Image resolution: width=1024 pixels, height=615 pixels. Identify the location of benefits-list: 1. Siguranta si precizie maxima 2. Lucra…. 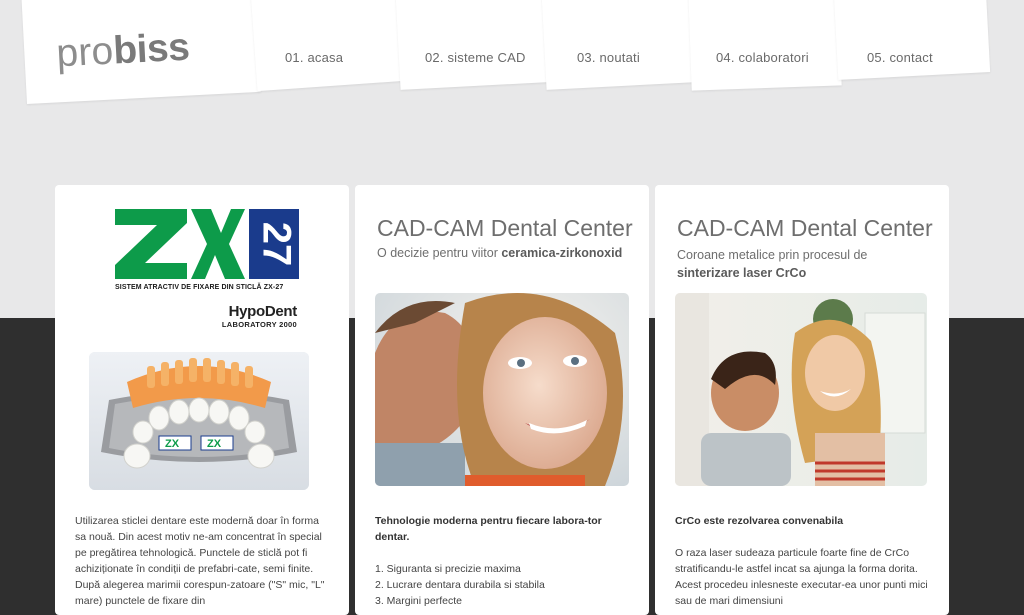
(502, 585).